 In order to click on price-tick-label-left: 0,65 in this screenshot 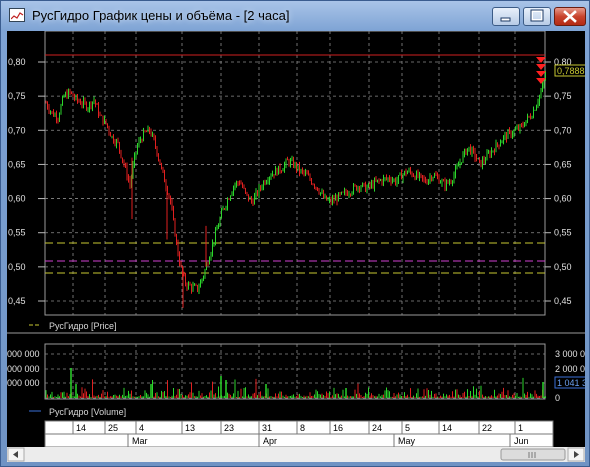, I will do `click(17, 164)`.